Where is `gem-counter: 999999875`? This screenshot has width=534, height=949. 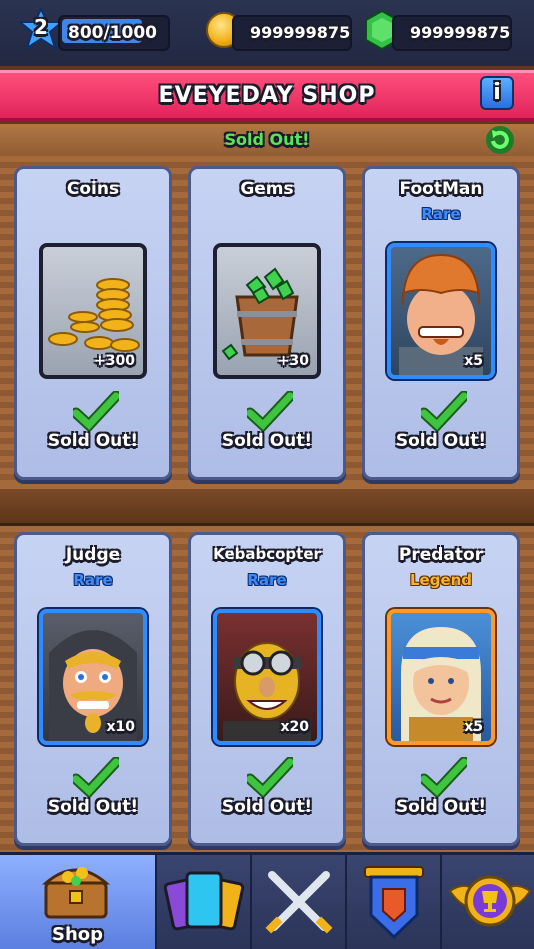 gem-counter: 999999875 is located at coordinates (452, 33).